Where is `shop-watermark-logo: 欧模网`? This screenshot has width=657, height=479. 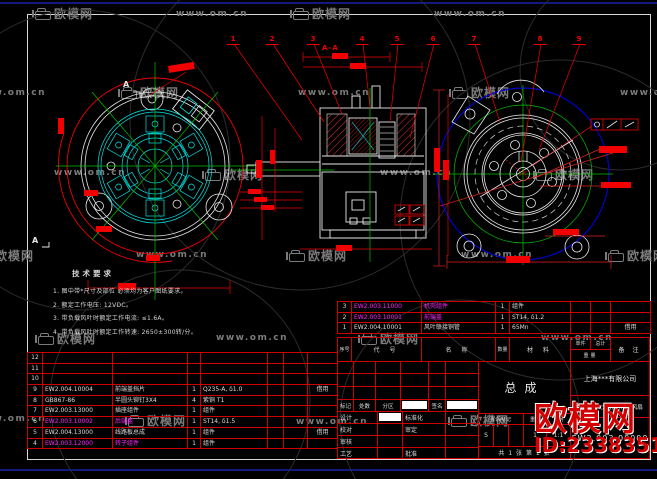
shop-watermark-logo: 欧模网 is located at coordinates (585, 418).